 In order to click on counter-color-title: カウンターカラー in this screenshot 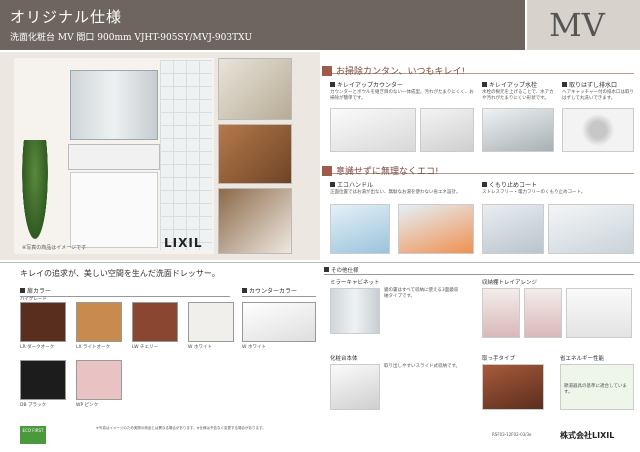, I will do `click(279, 291)`.